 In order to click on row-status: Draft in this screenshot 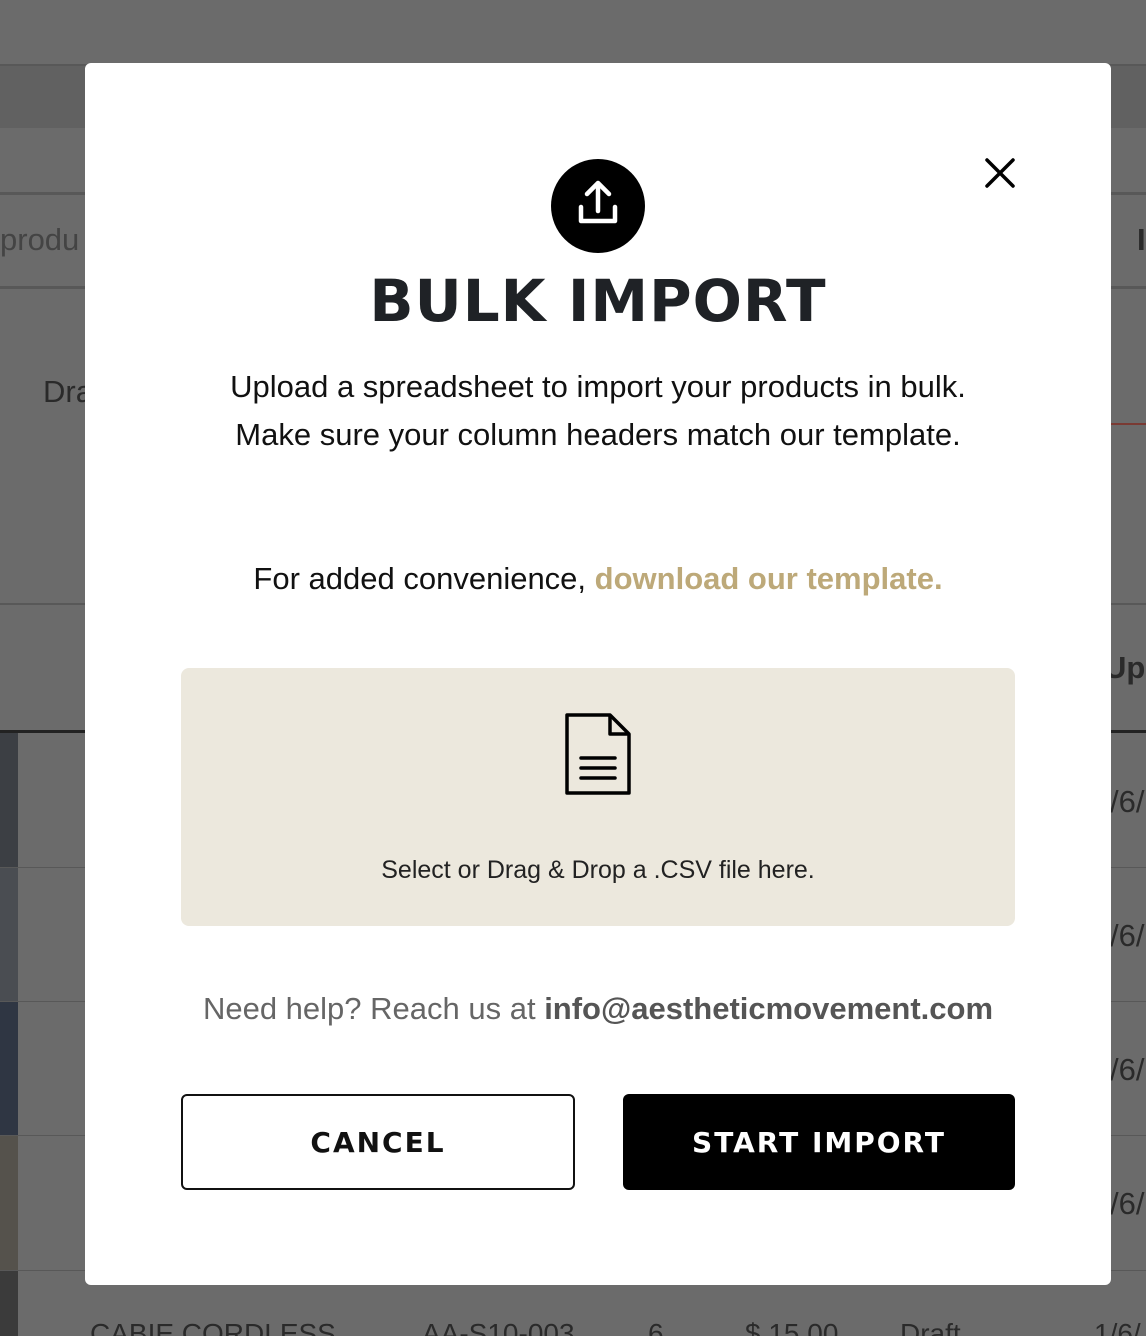, I will do `click(930, 1327)`.